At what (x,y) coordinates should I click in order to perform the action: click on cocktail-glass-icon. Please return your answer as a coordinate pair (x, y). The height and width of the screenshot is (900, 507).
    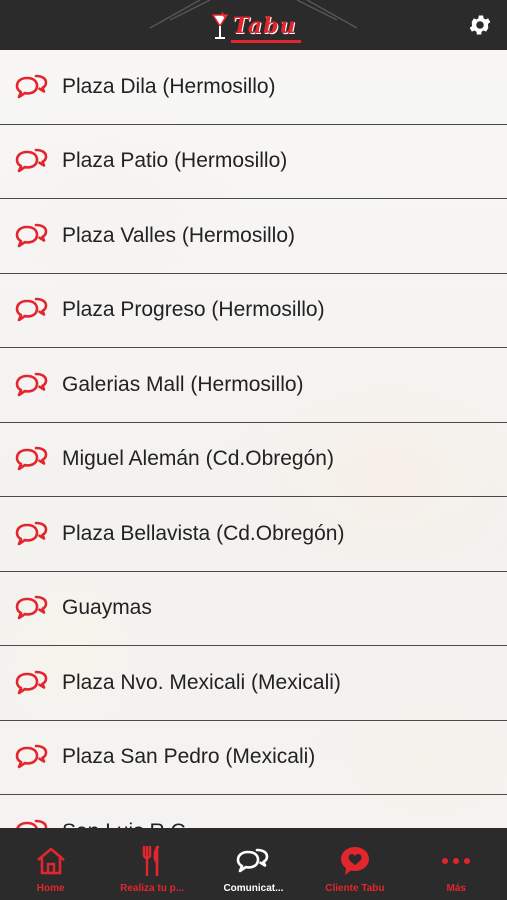
    Looking at the image, I should click on (219, 25).